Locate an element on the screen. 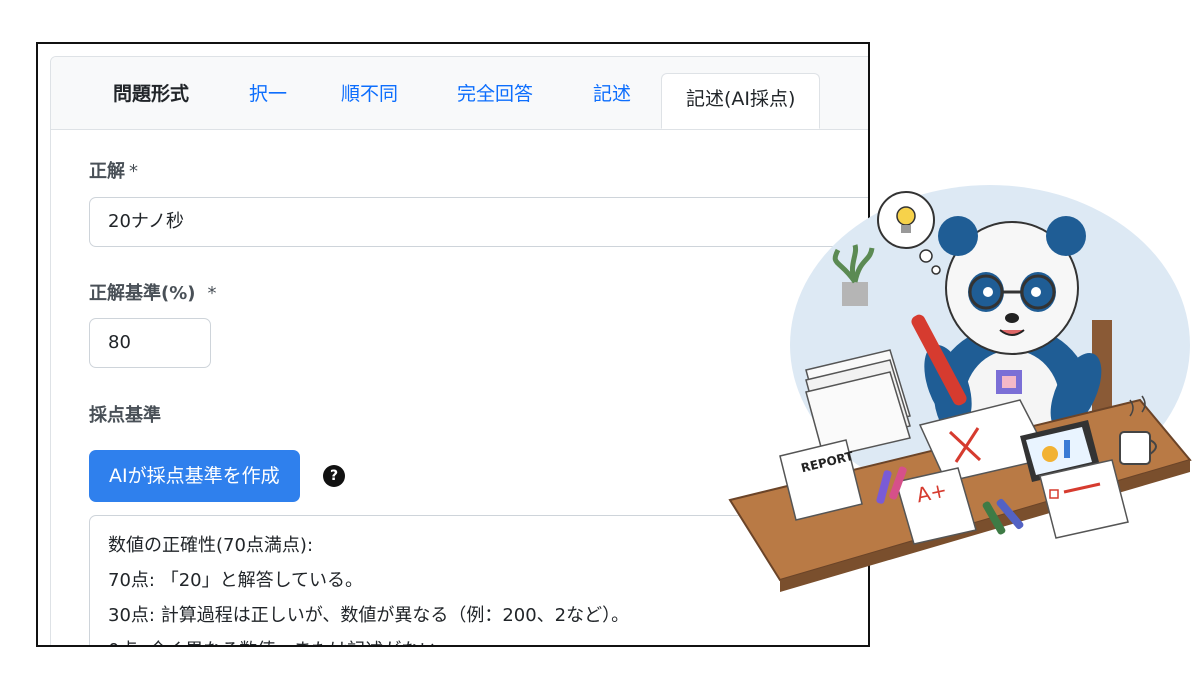 The image size is (1200, 698). tab-descriptive: 記述 is located at coordinates (612, 105).